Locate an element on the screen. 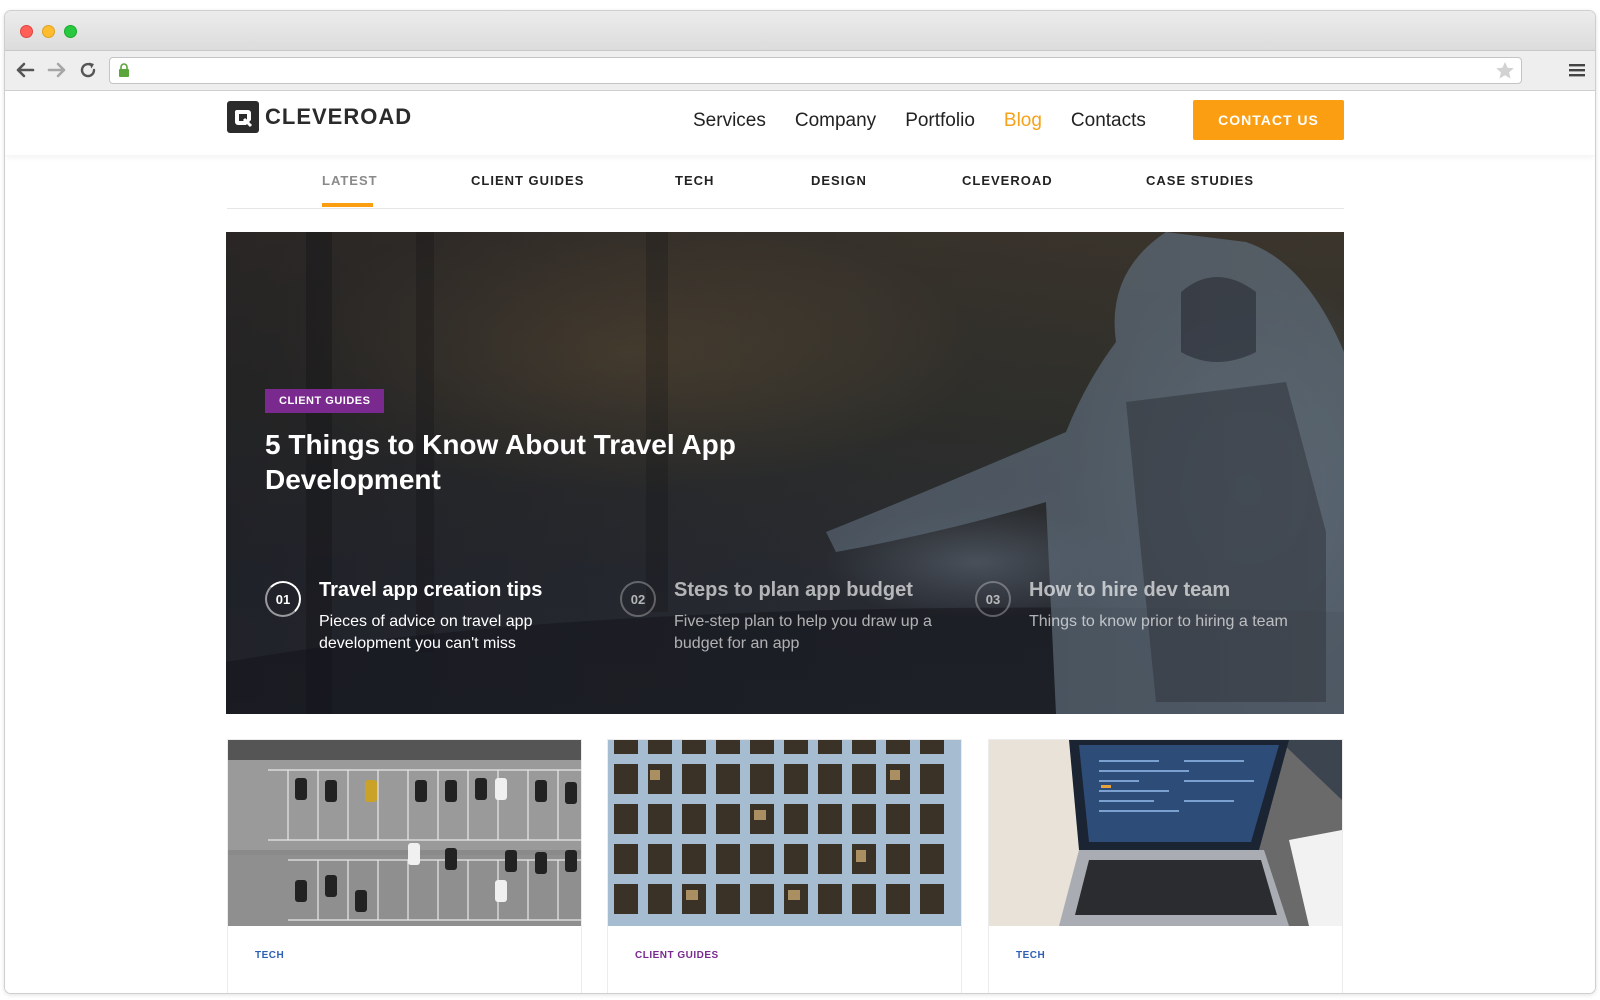 The width and height of the screenshot is (1600, 1000). title-bar is located at coordinates (800, 31).